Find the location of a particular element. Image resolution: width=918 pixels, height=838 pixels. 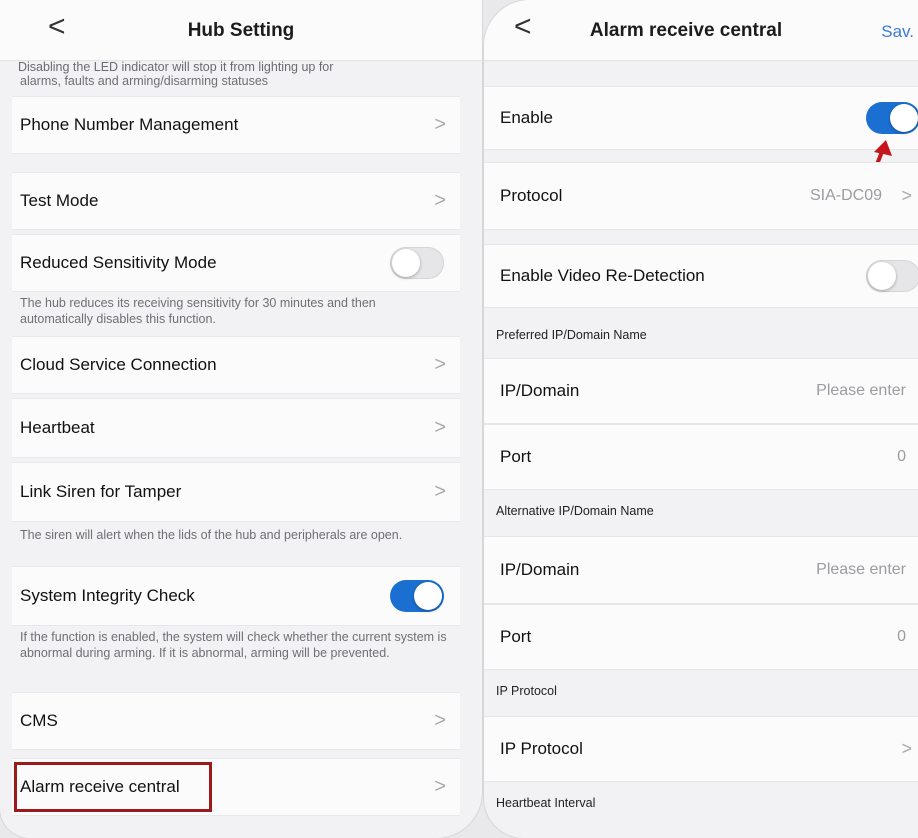

row-label: Protocol is located at coordinates (531, 195).